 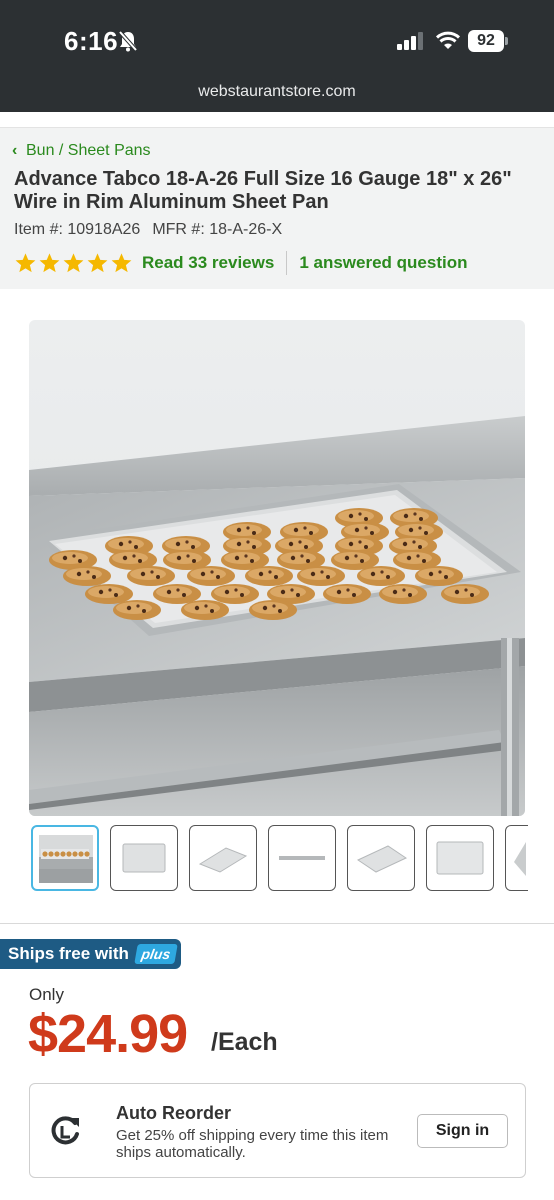 What do you see at coordinates (448, 40) in the screenshot?
I see `wifi-icon` at bounding box center [448, 40].